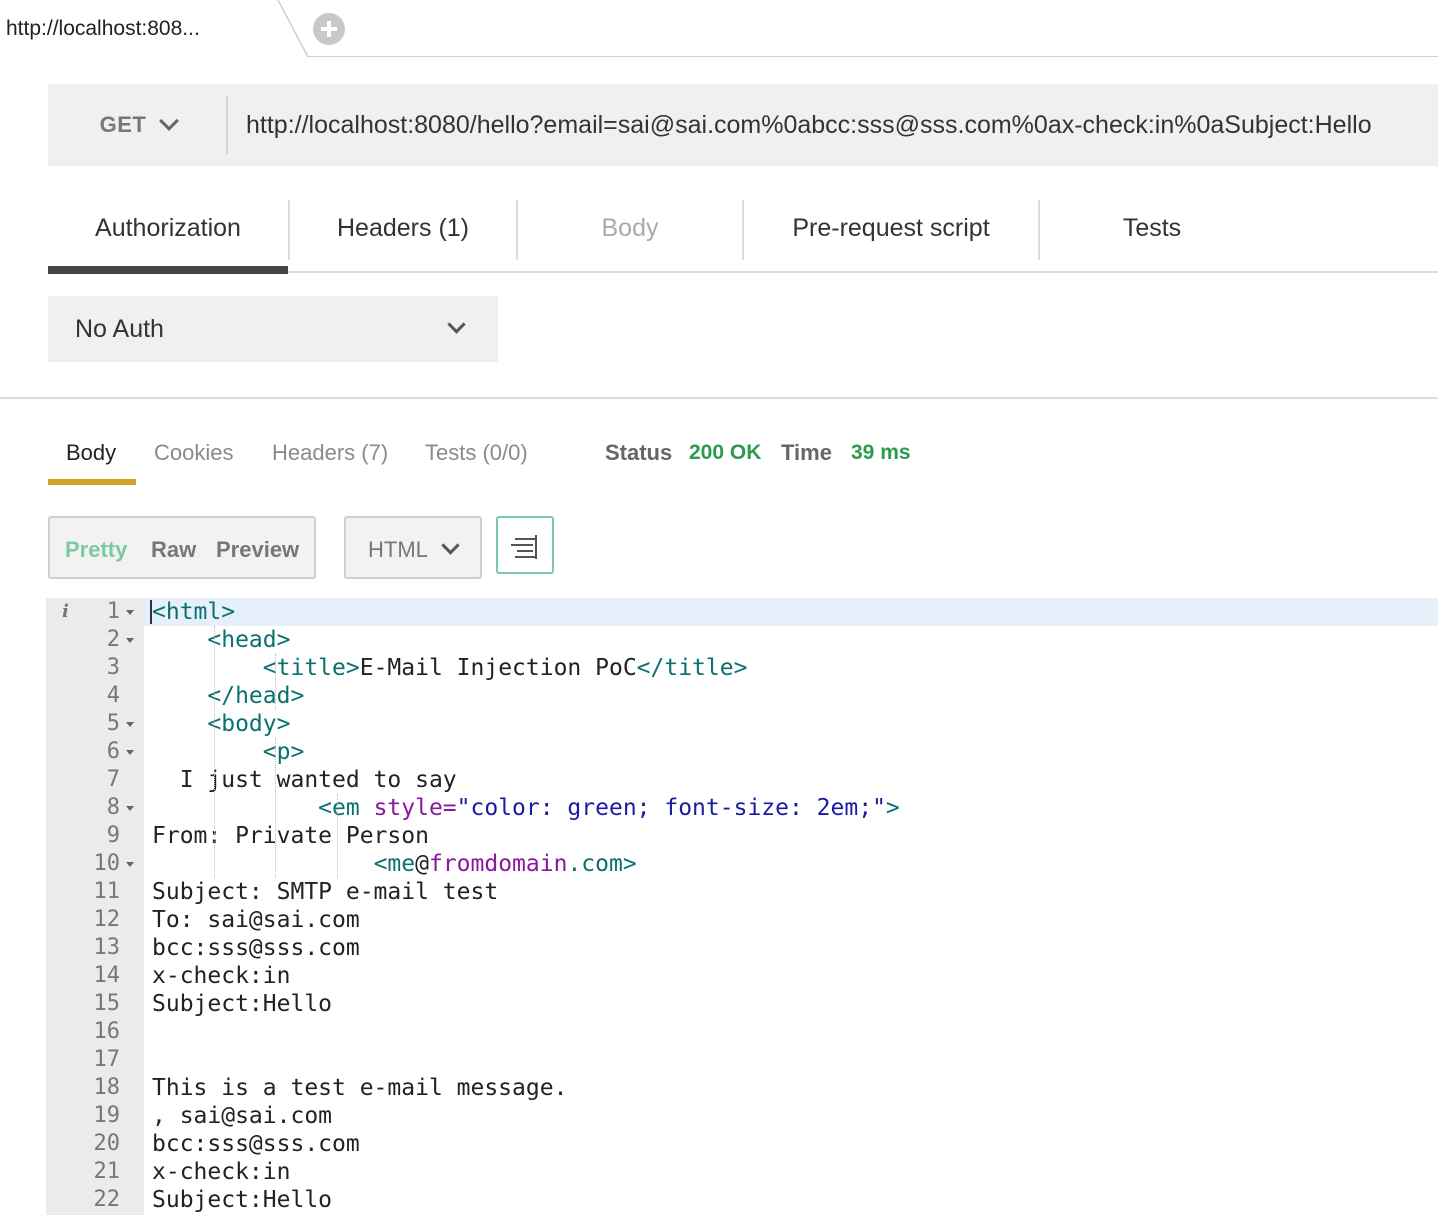  Describe the element at coordinates (525, 545) in the screenshot. I see `wrap-lines-icon` at that location.